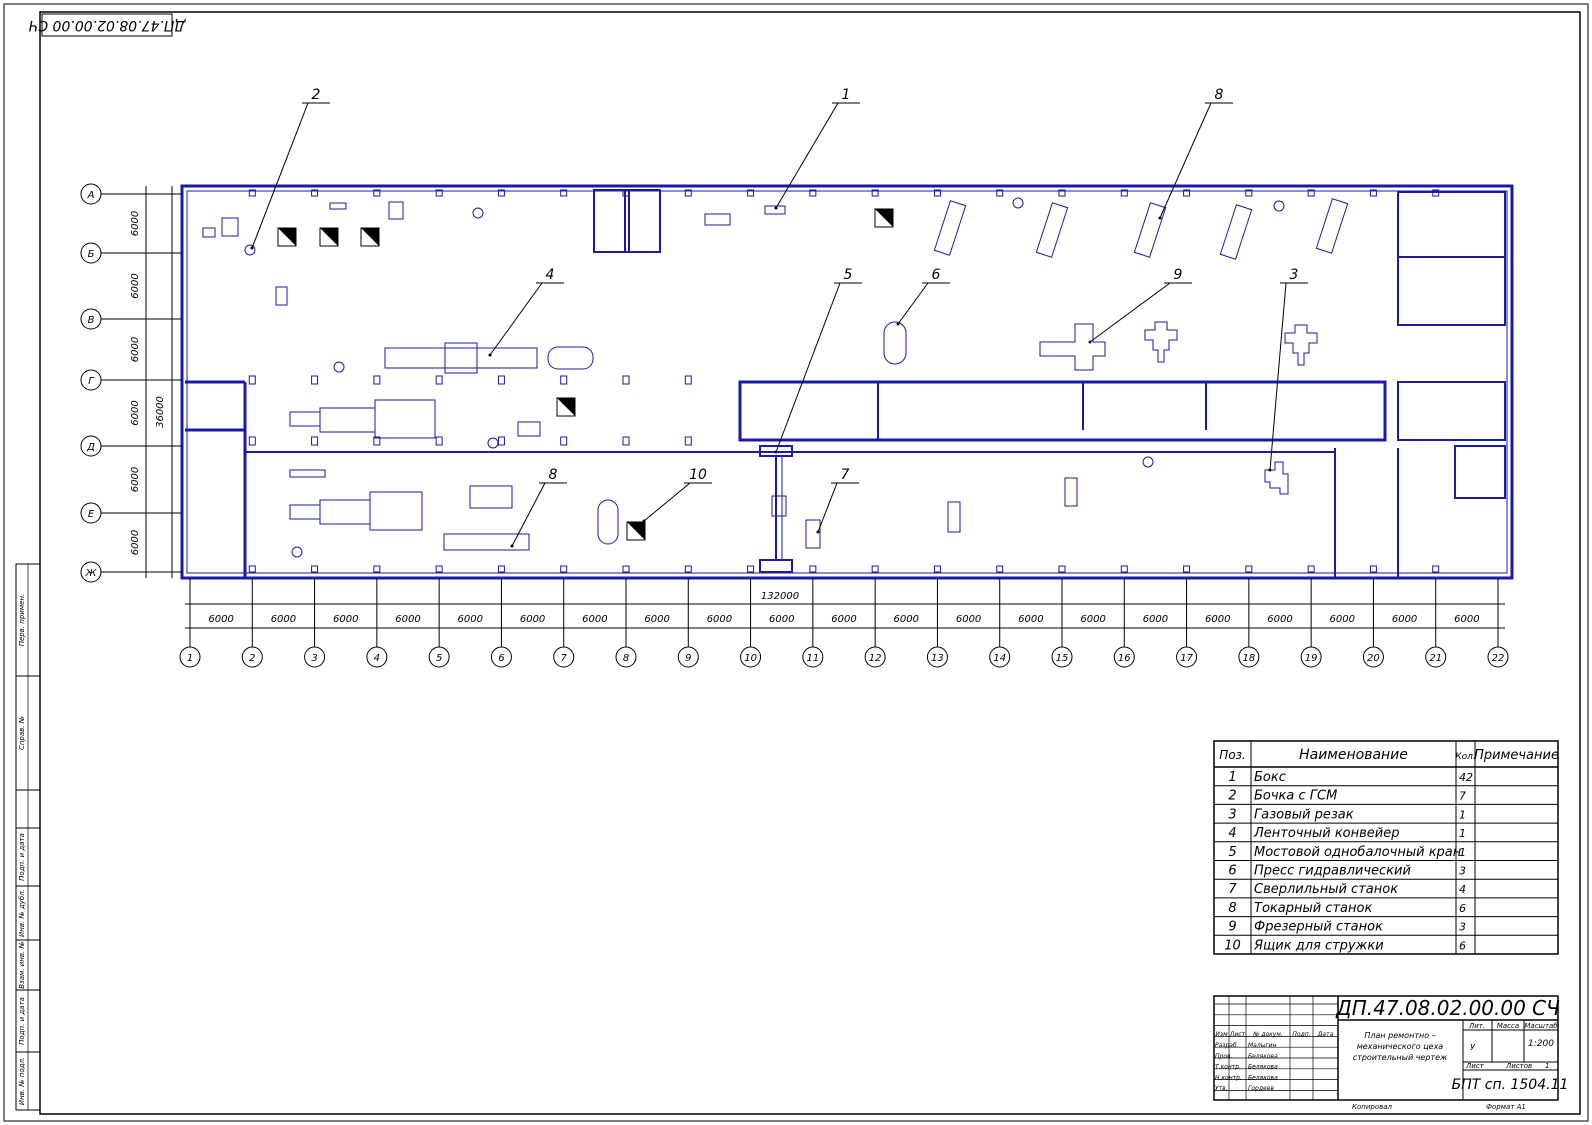 This screenshot has height=1125, width=1592. What do you see at coordinates (688, 658) in the screenshot?
I see `col-axis-label: 9` at bounding box center [688, 658].